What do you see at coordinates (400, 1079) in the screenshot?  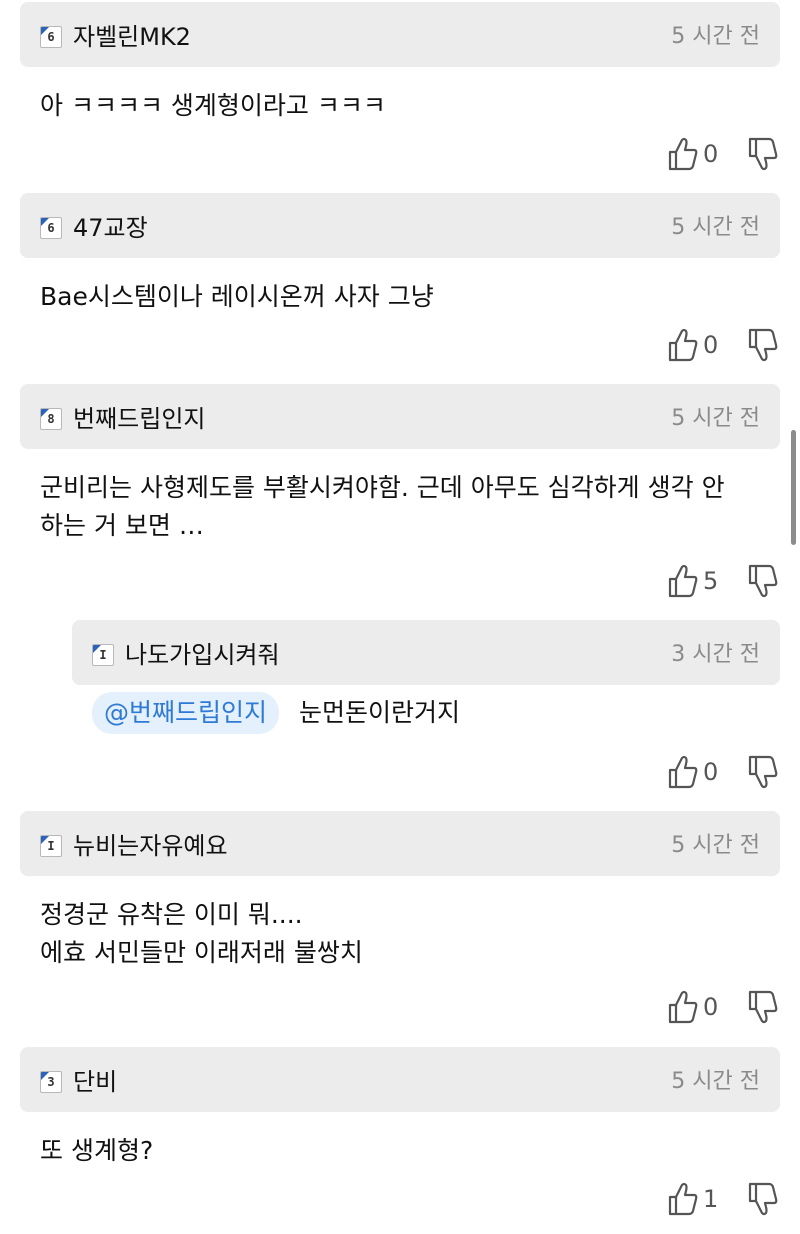 I see `comment-header: 3 단비 5 시간 전` at bounding box center [400, 1079].